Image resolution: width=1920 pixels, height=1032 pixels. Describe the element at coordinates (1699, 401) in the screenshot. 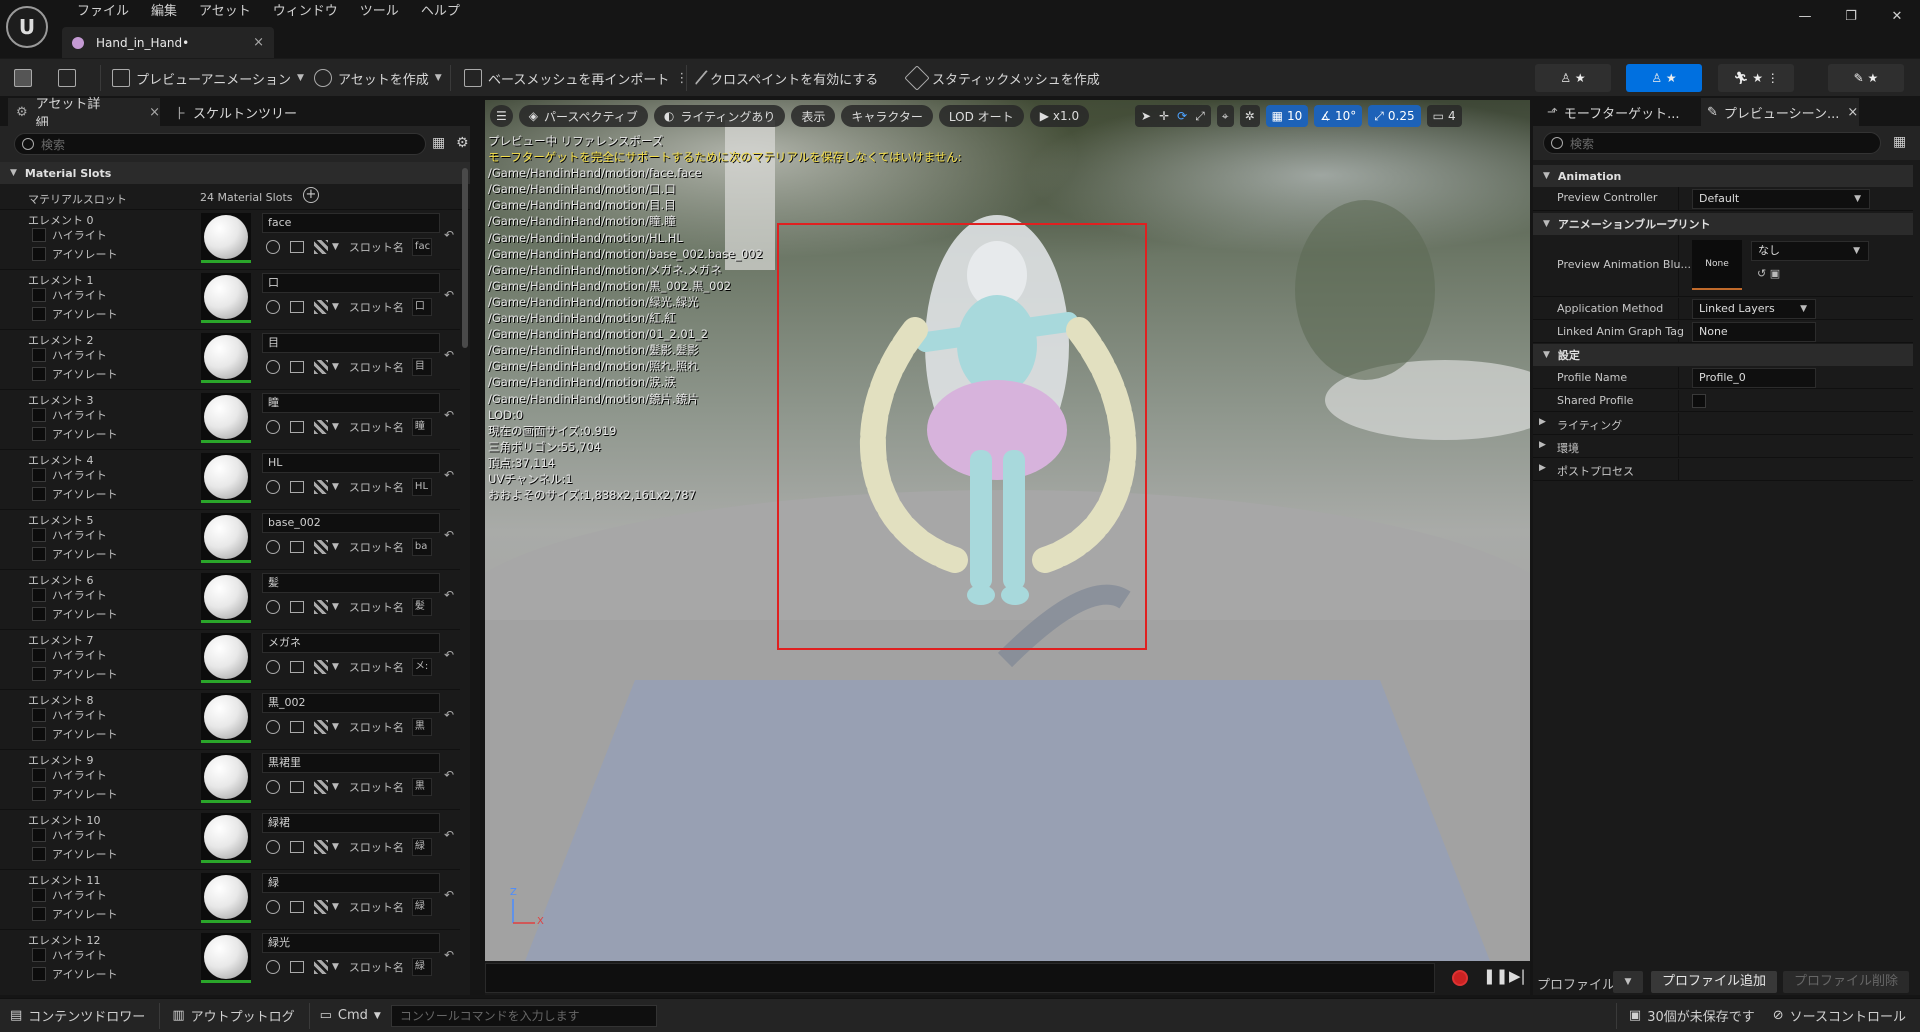

I see `shared-profile-checkbox` at that location.